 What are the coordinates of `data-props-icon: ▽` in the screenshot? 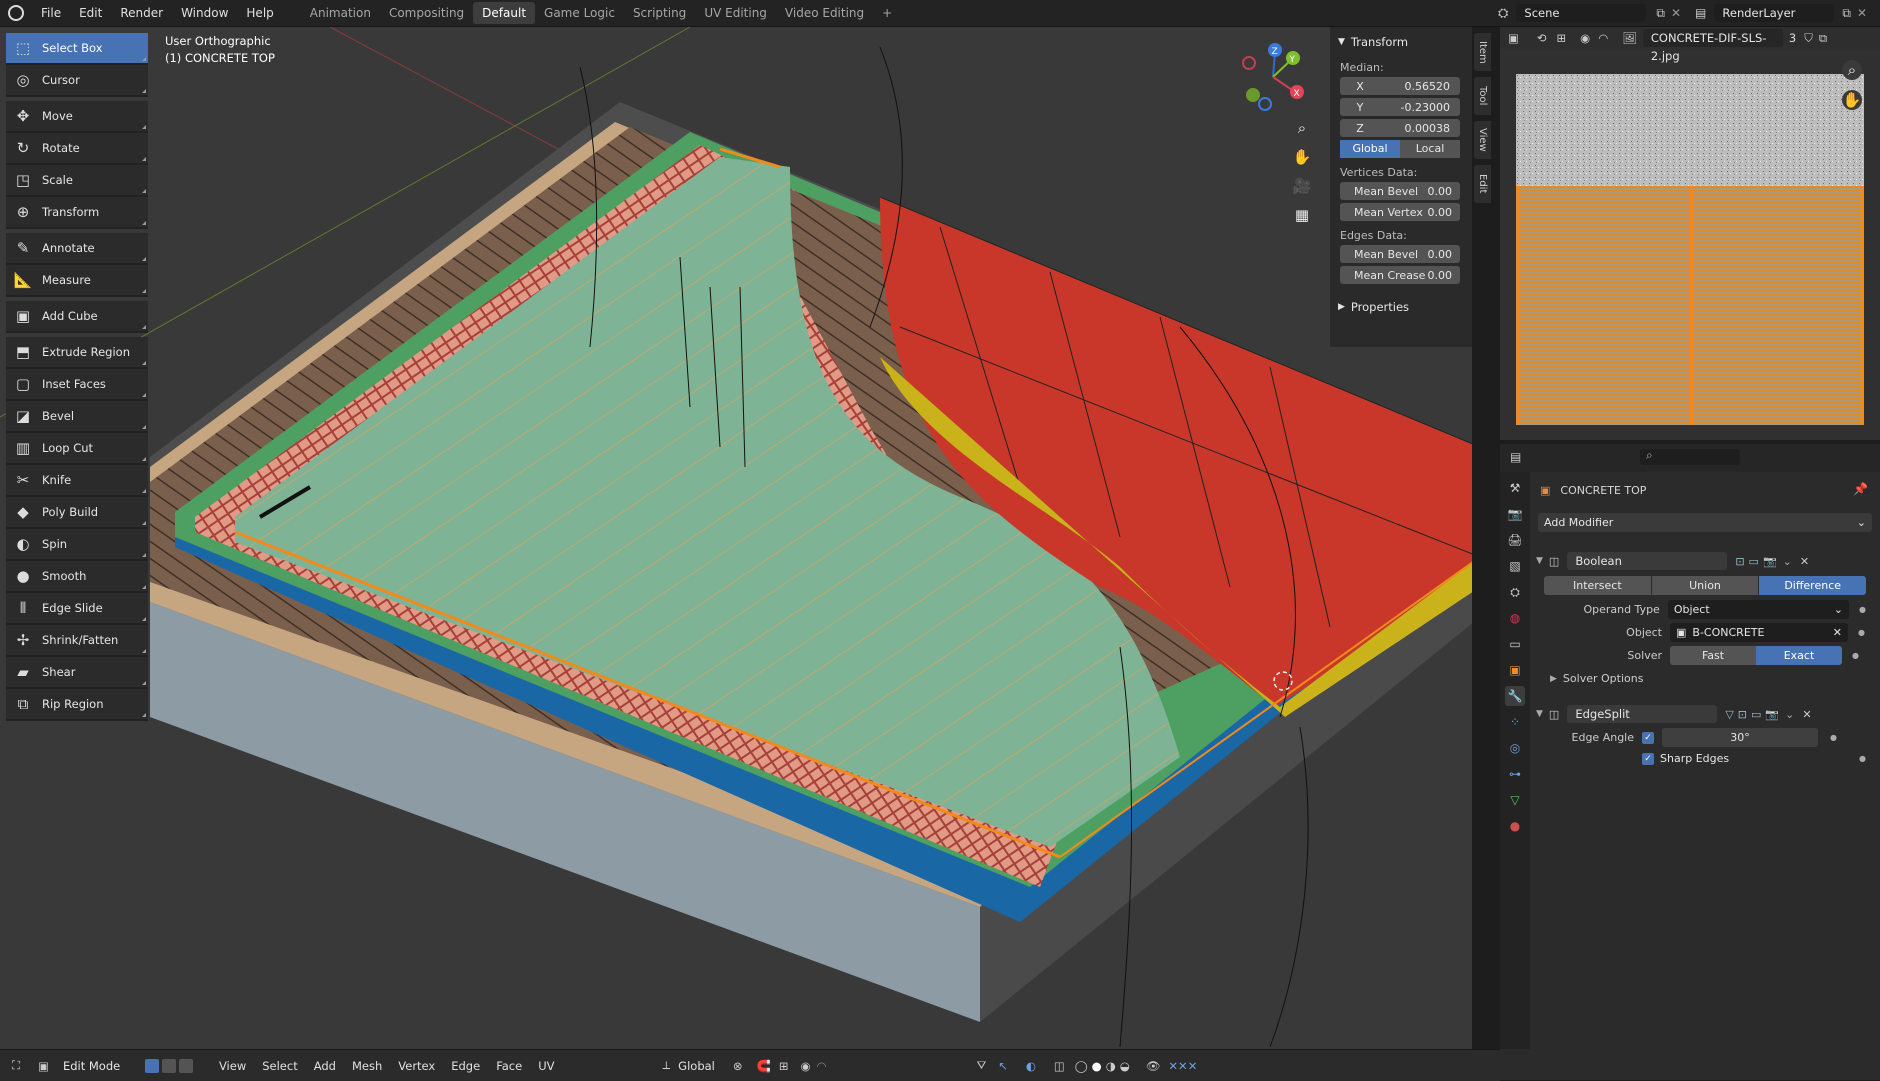 It's located at (1515, 800).